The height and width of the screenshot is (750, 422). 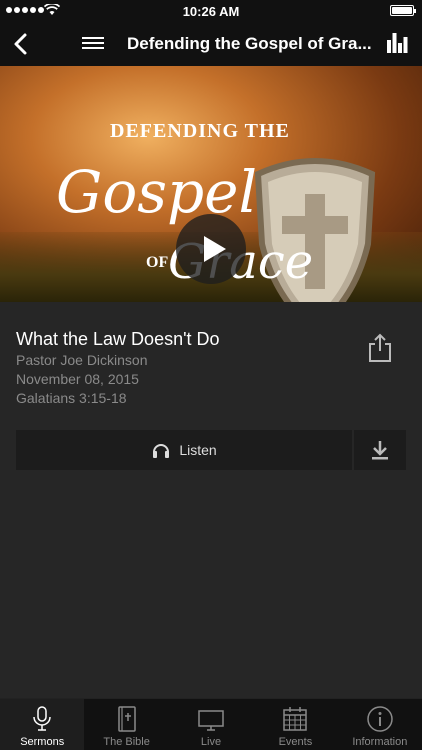 What do you see at coordinates (96, 44) in the screenshot?
I see `menu-icon` at bounding box center [96, 44].